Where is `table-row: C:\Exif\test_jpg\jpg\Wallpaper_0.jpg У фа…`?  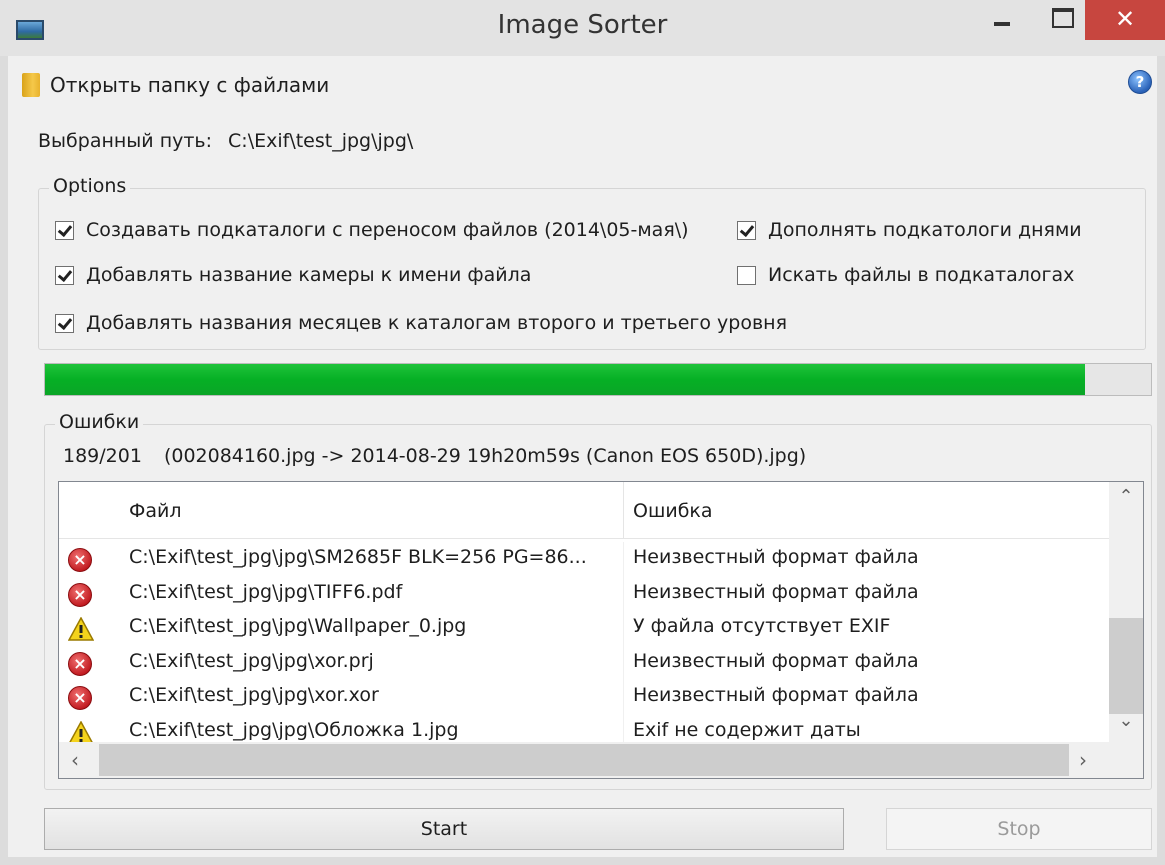 table-row: C:\Exif\test_jpg\jpg\Wallpaper_0.jpg У фа… is located at coordinates (584, 628).